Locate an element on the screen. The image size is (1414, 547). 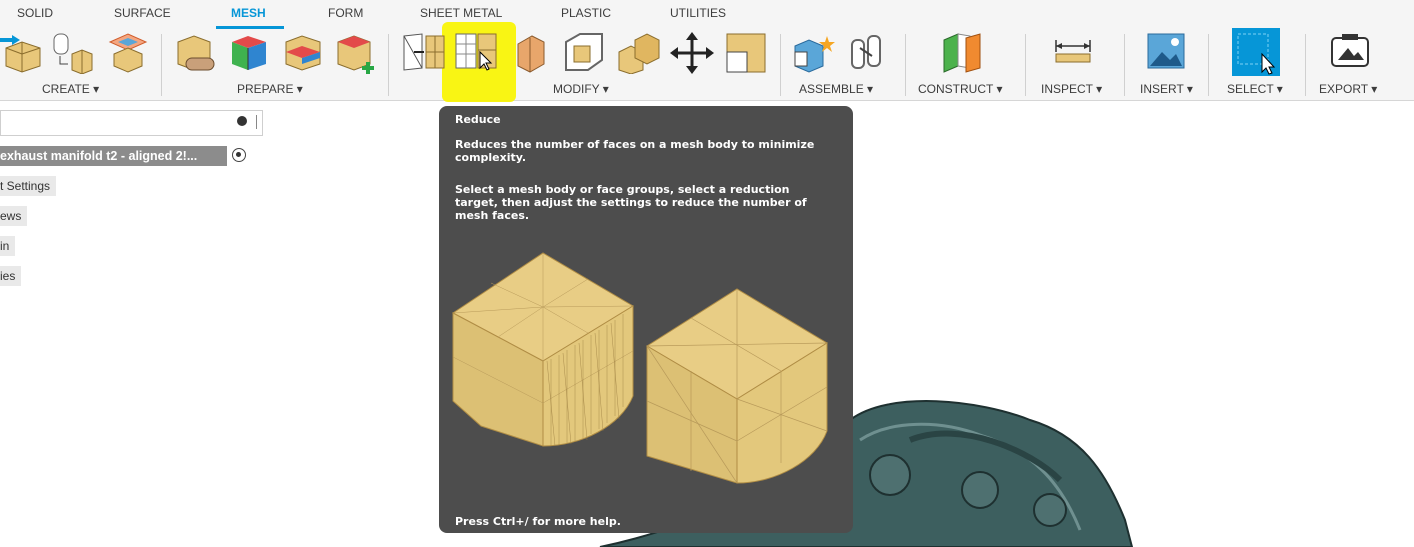
insert-image-tool is located at coordinates (1168, 53).